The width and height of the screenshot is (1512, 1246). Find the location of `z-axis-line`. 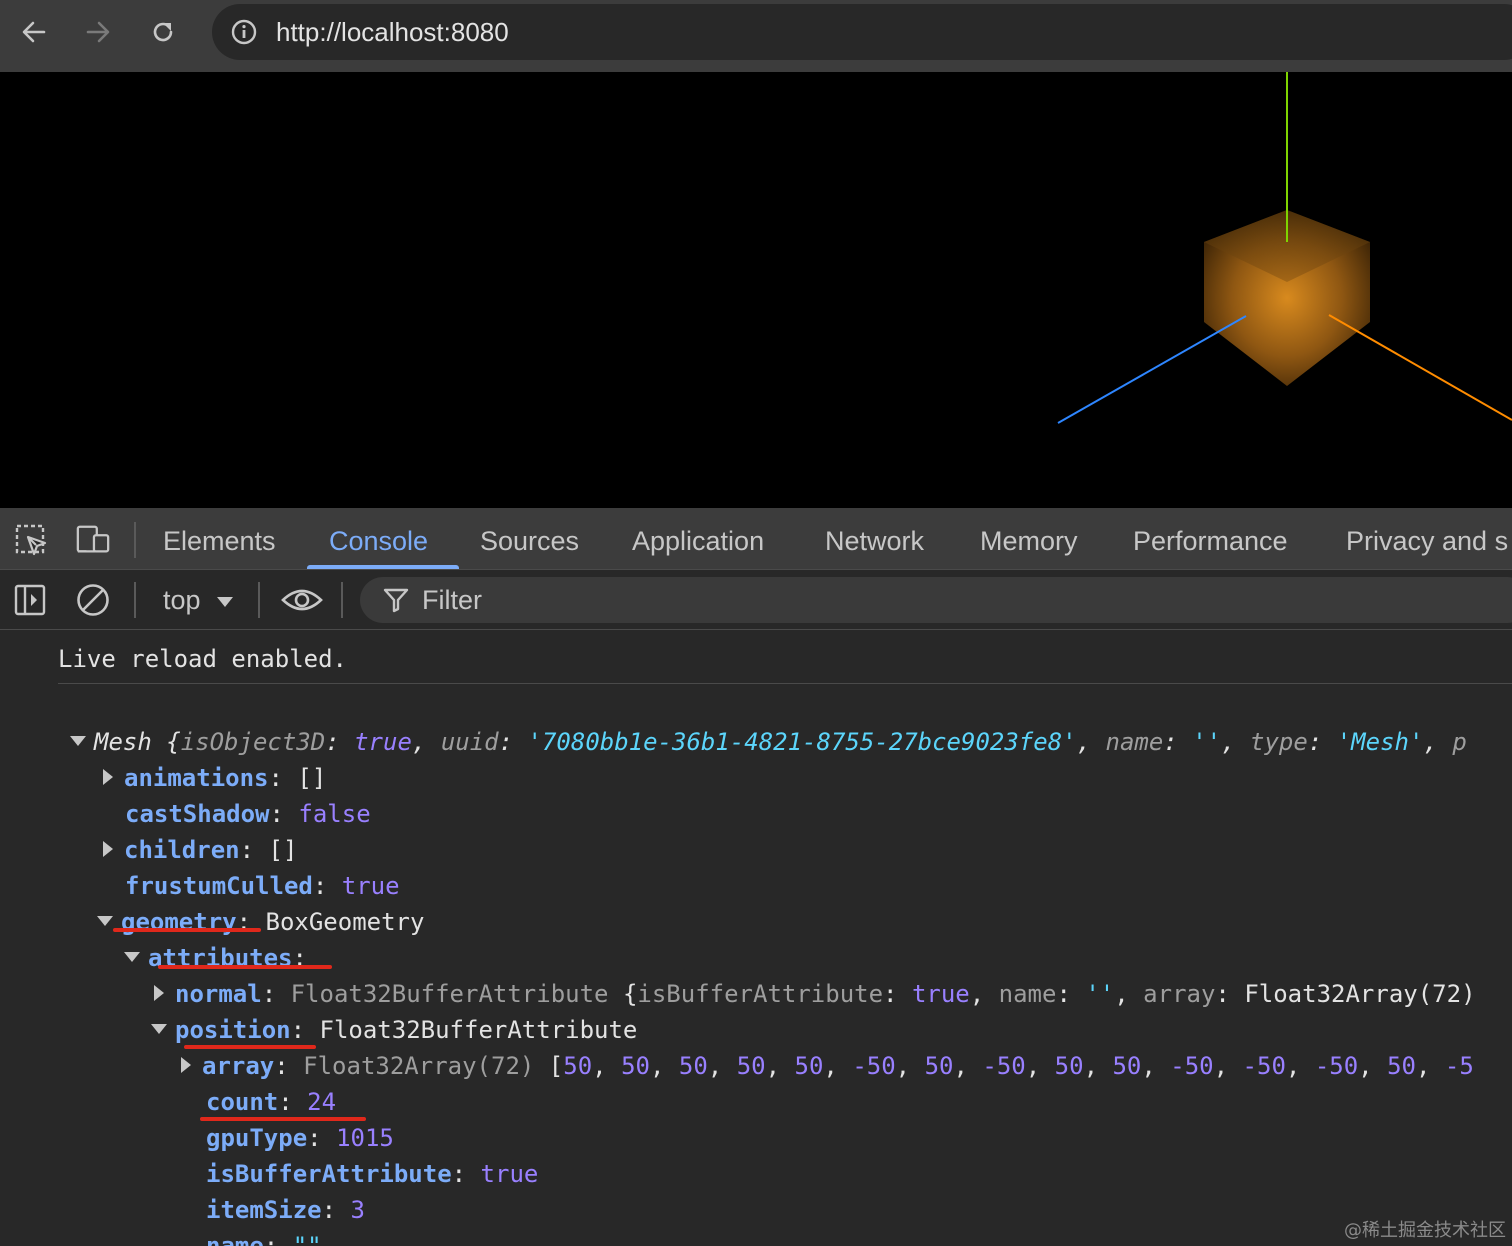

z-axis-line is located at coordinates (1152, 369).